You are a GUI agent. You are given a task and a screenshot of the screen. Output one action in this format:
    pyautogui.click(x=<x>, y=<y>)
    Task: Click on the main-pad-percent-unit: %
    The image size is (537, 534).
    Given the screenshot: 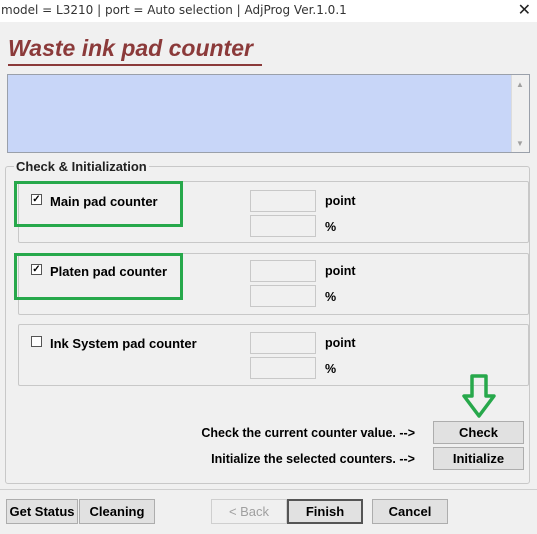 What is the action you would take?
    pyautogui.click(x=331, y=227)
    